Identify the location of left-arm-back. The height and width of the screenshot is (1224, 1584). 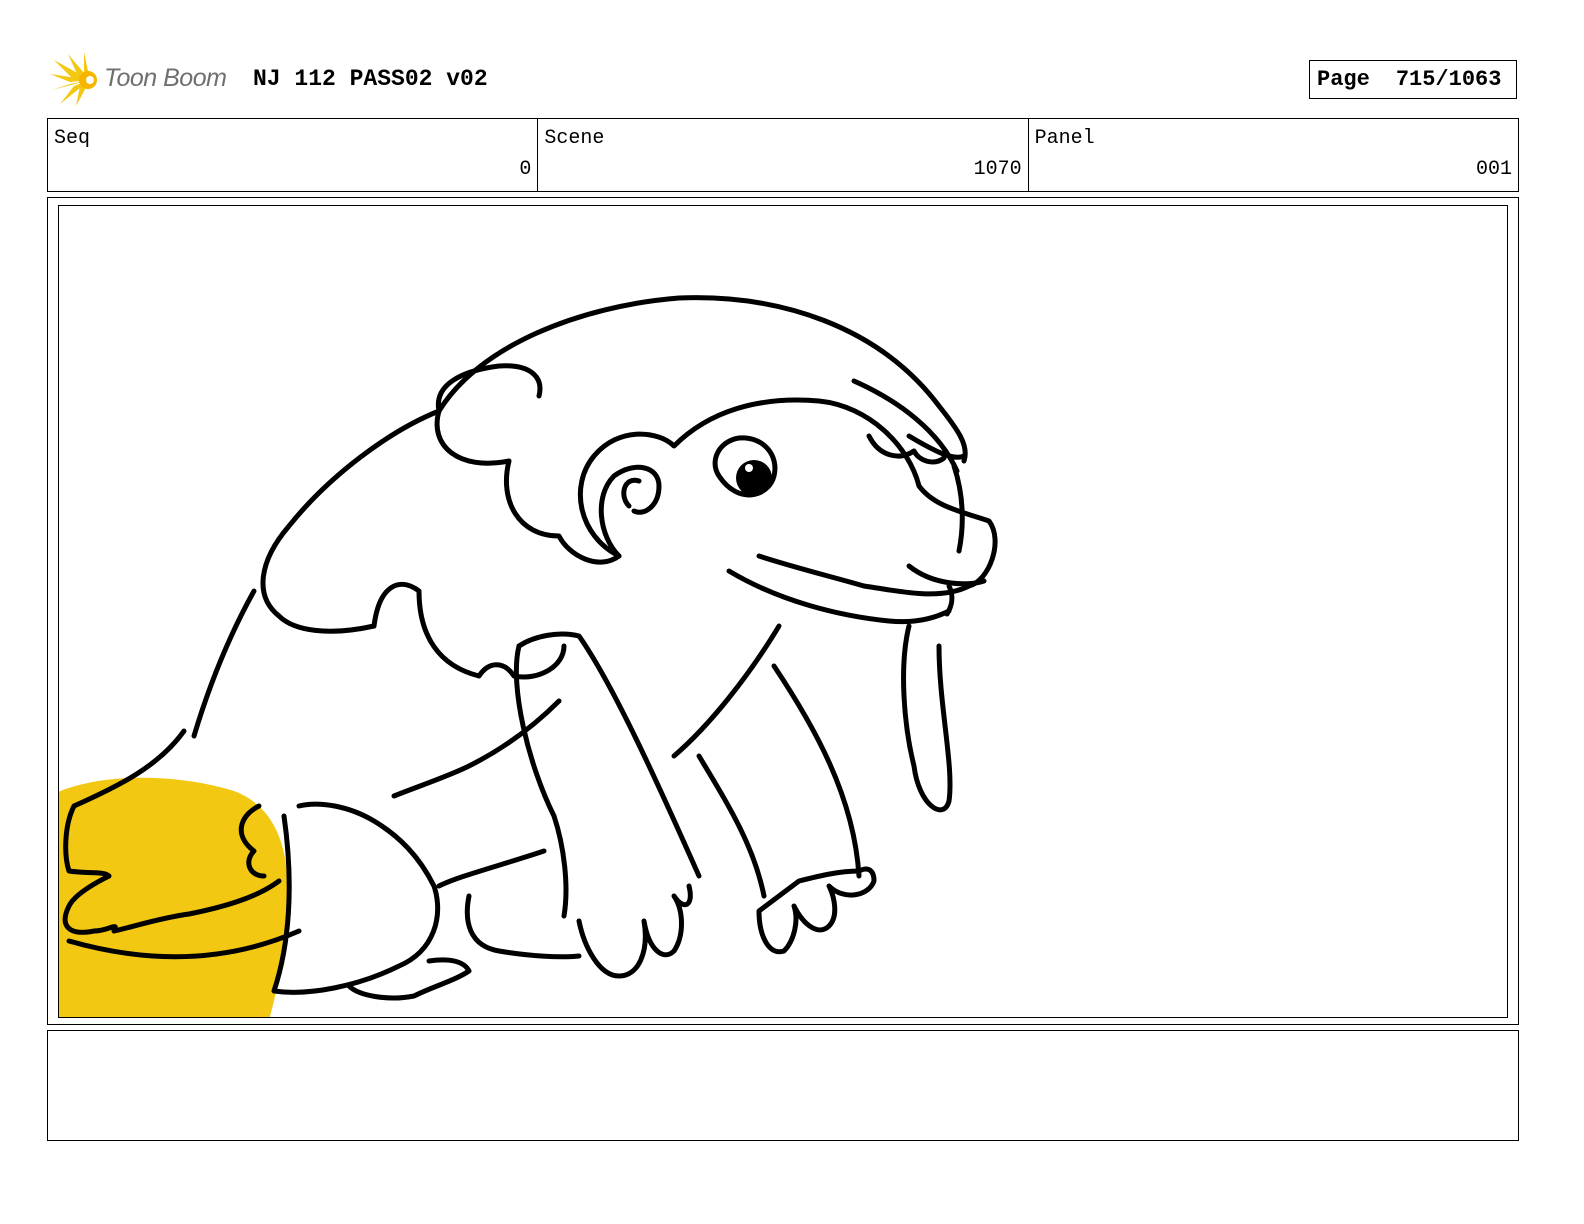
(541, 781).